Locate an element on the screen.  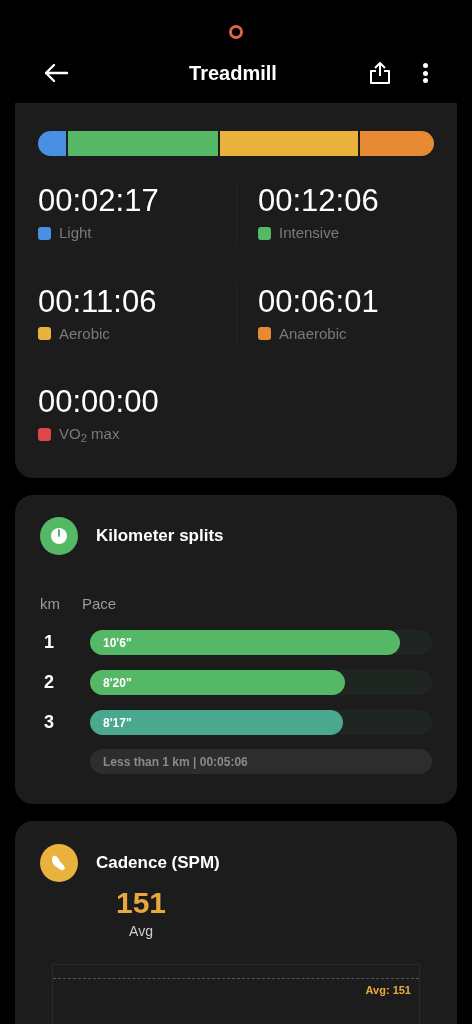
pace-bar: 10'6" is located at coordinates (245, 642).